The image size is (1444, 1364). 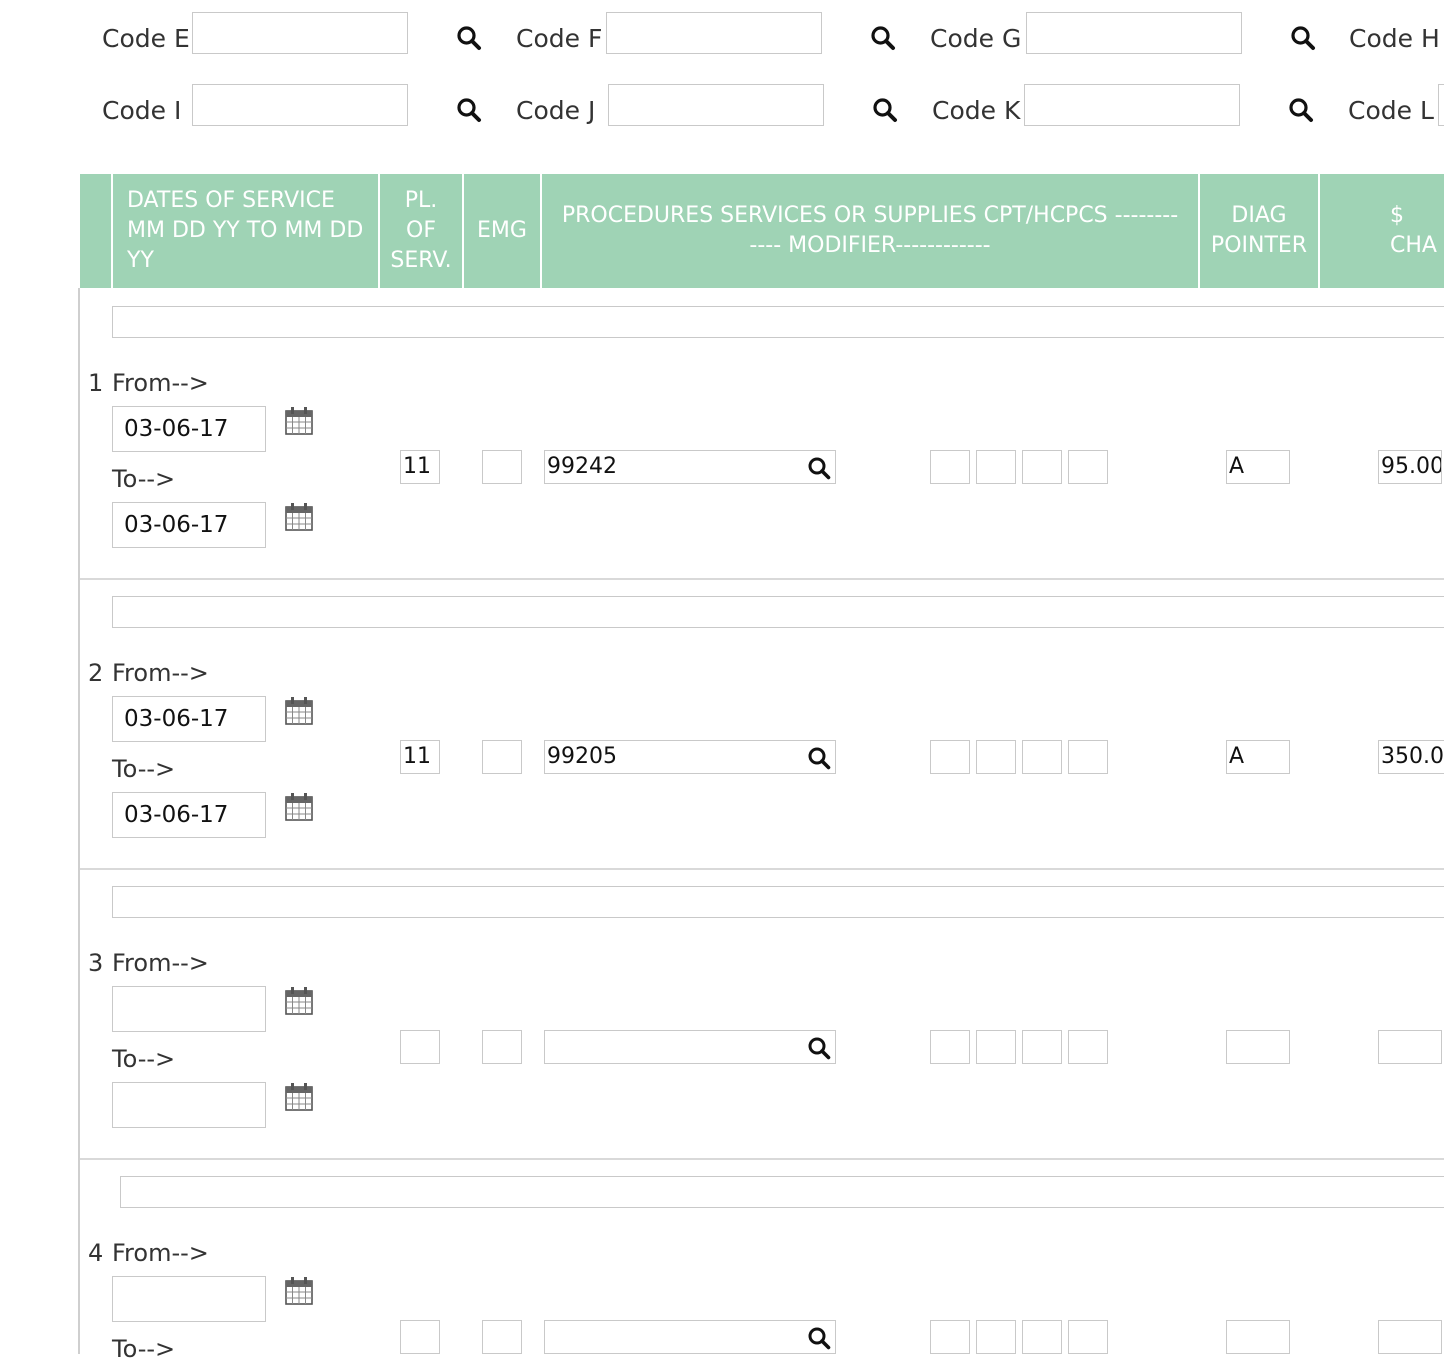 What do you see at coordinates (1410, 467) in the screenshot?
I see `charges-input: 95.00` at bounding box center [1410, 467].